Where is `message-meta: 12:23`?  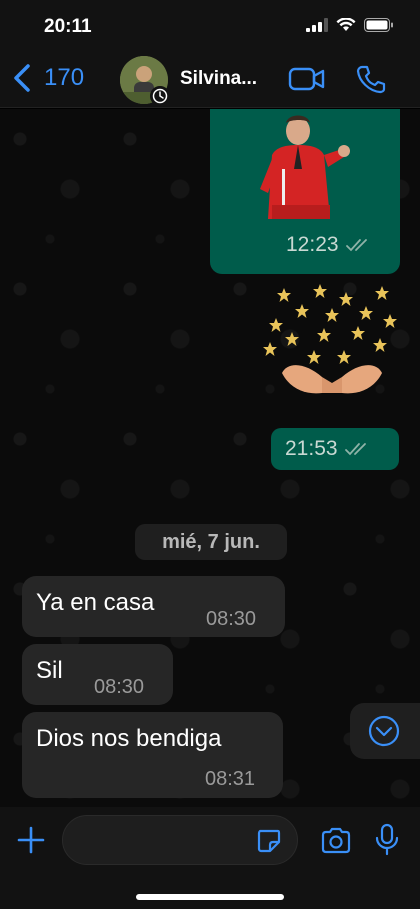 message-meta: 12:23 is located at coordinates (329, 245).